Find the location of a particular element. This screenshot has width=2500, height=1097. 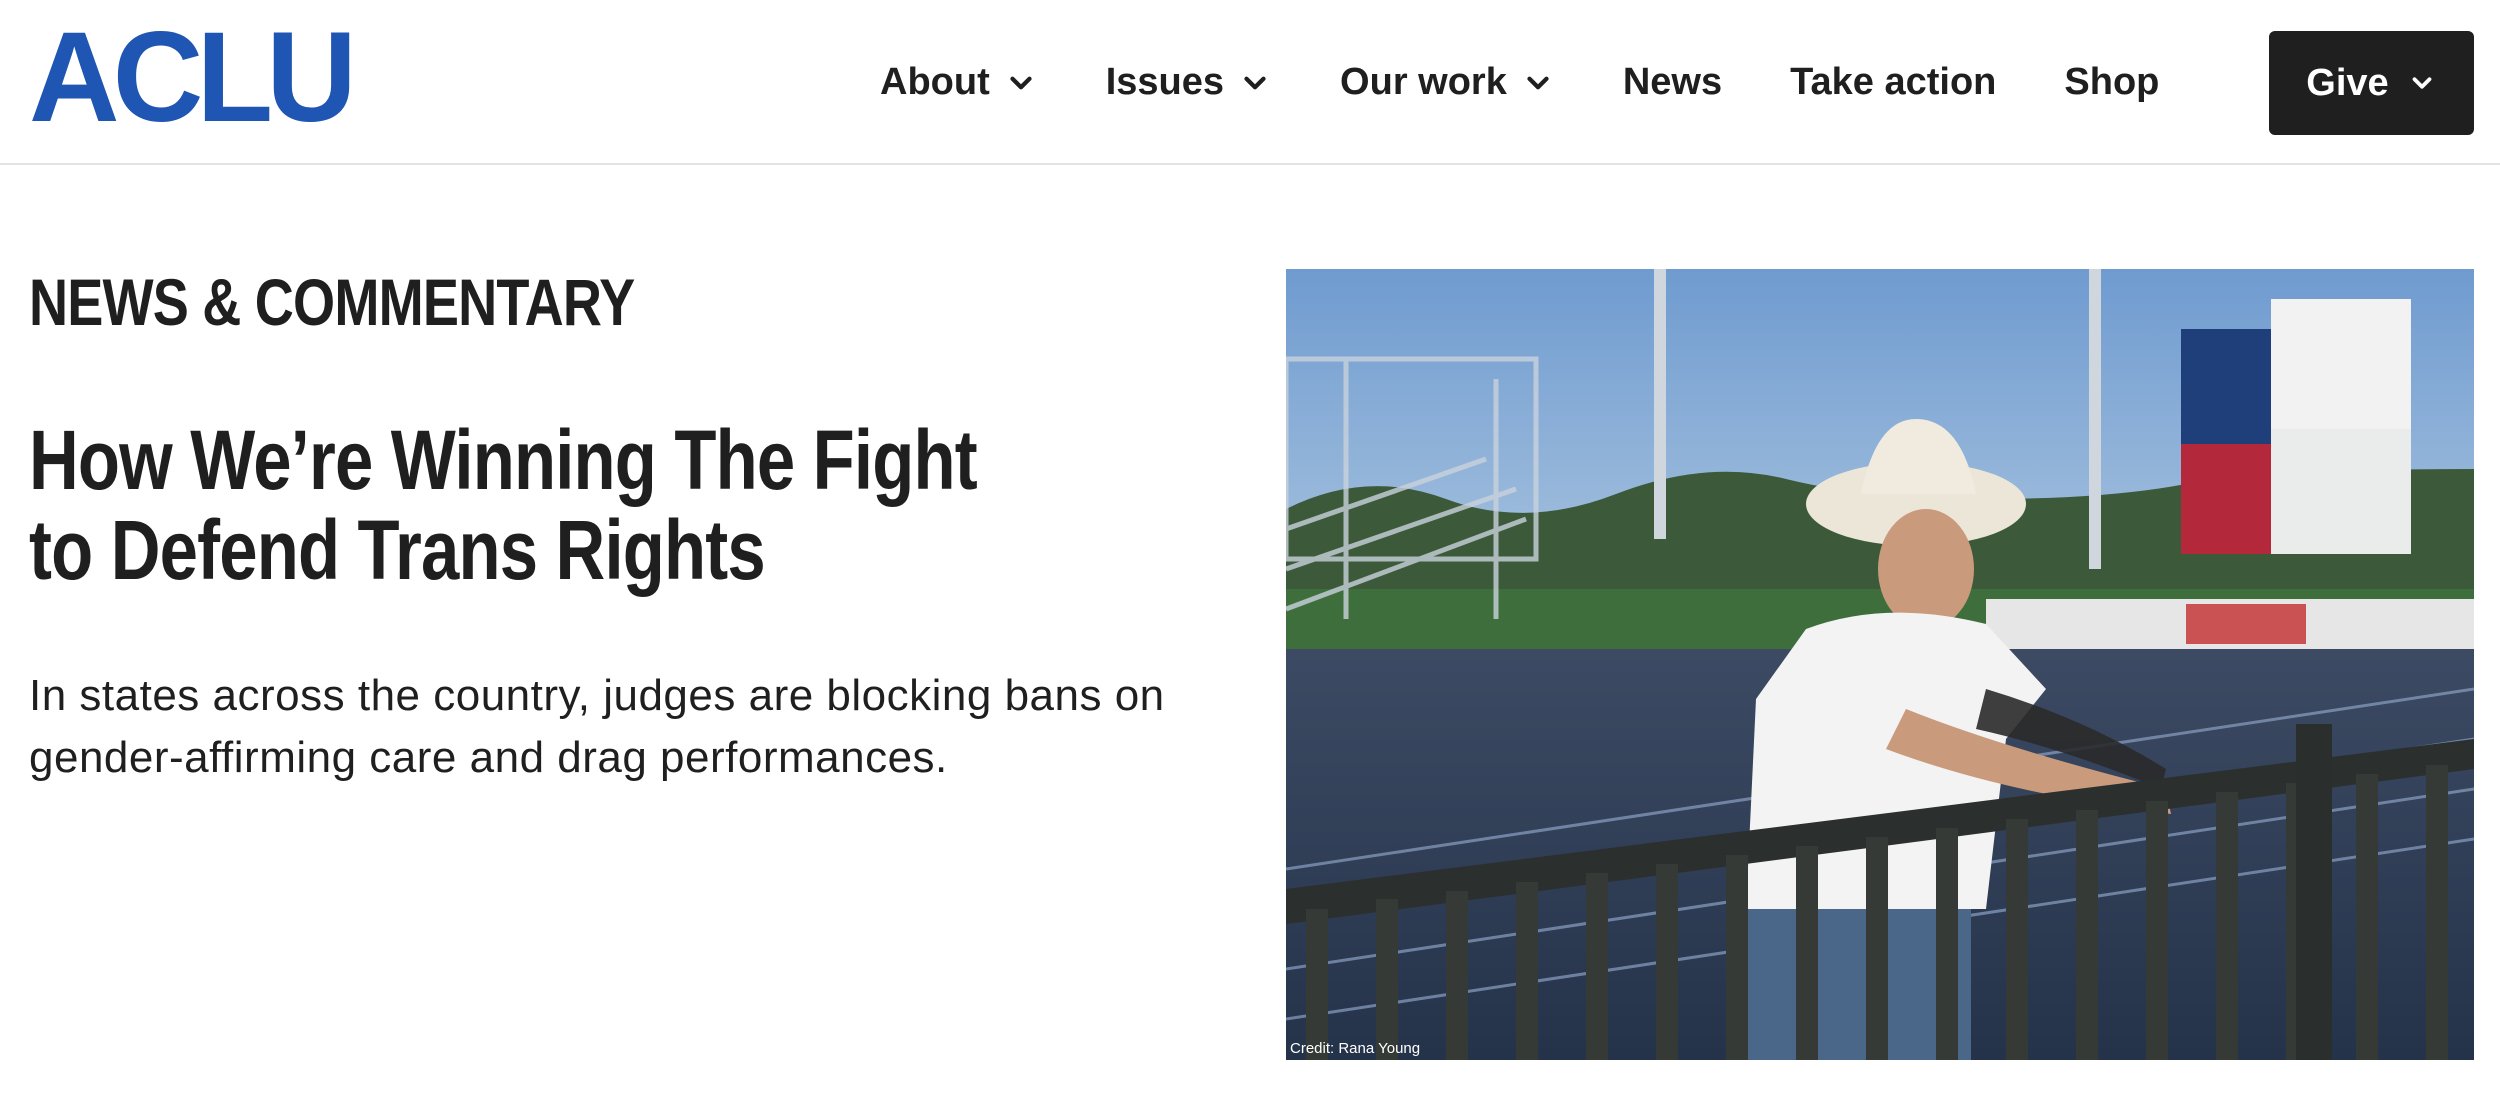

nav-news: News is located at coordinates (1672, 82).